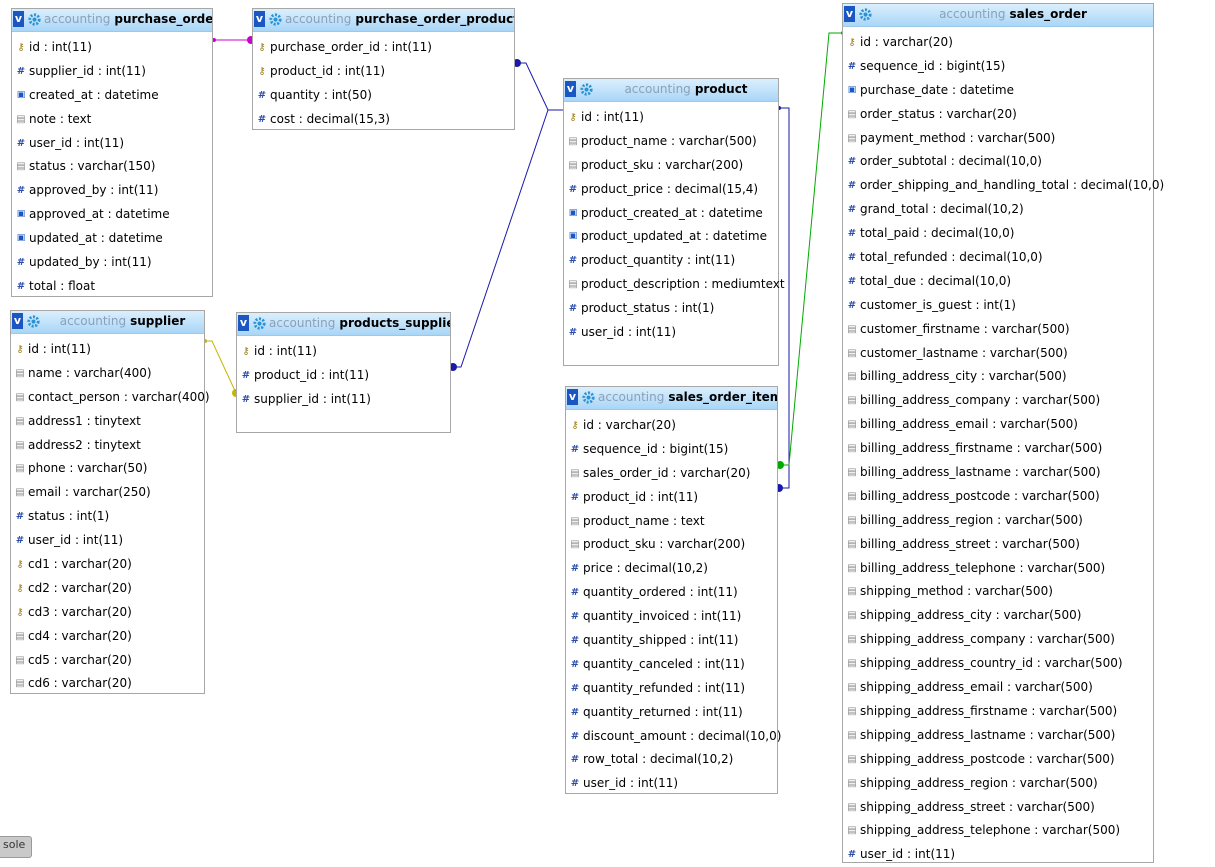  Describe the element at coordinates (671, 398) in the screenshot. I see `table-header: v accounting sales_order_item` at that location.